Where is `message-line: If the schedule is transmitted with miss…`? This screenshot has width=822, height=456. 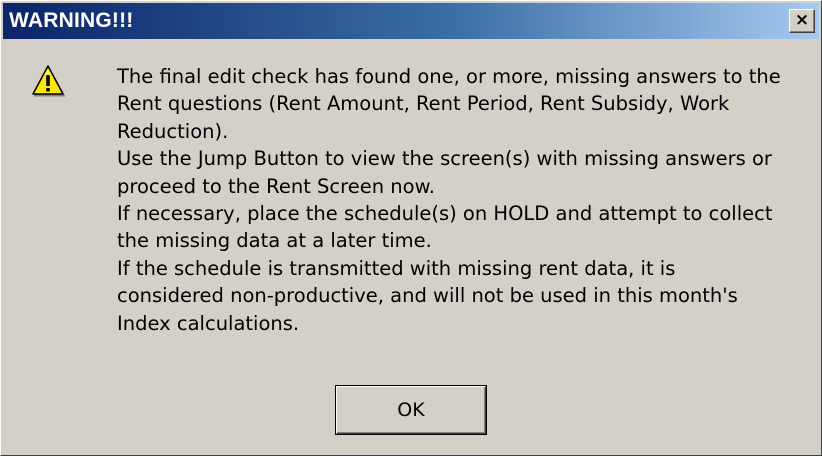
message-line: If the schedule is transmitted with miss… is located at coordinates (396, 268).